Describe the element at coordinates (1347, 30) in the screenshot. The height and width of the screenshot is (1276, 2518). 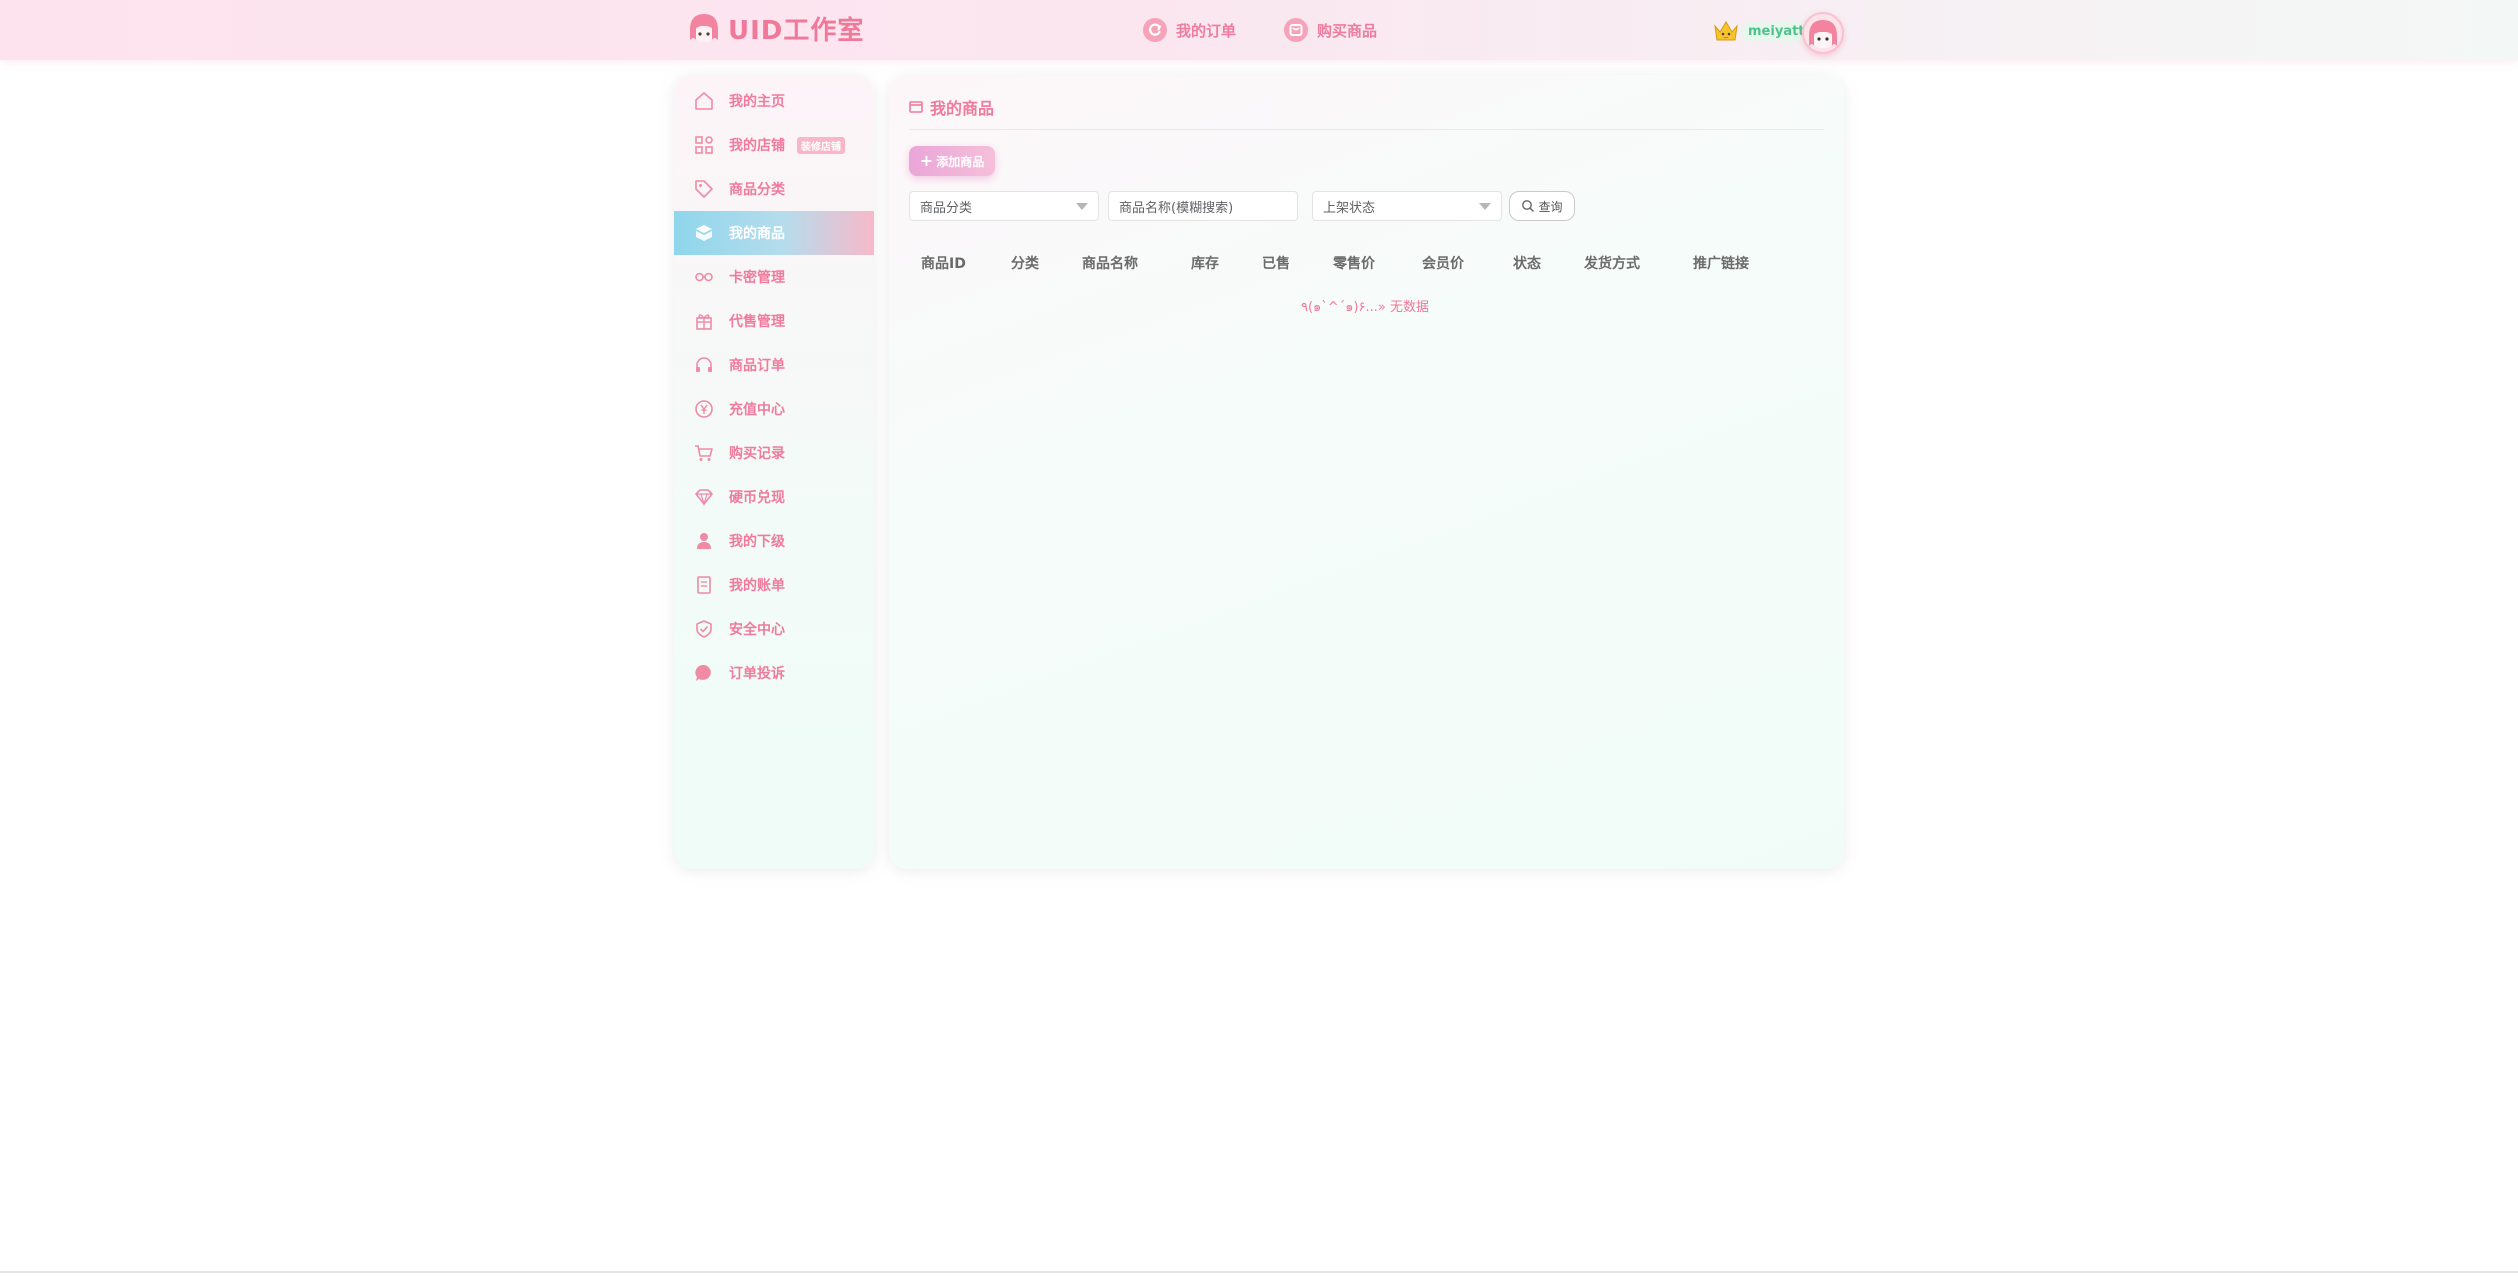
I see `nav-buy-goods-label: 购买商品` at that location.